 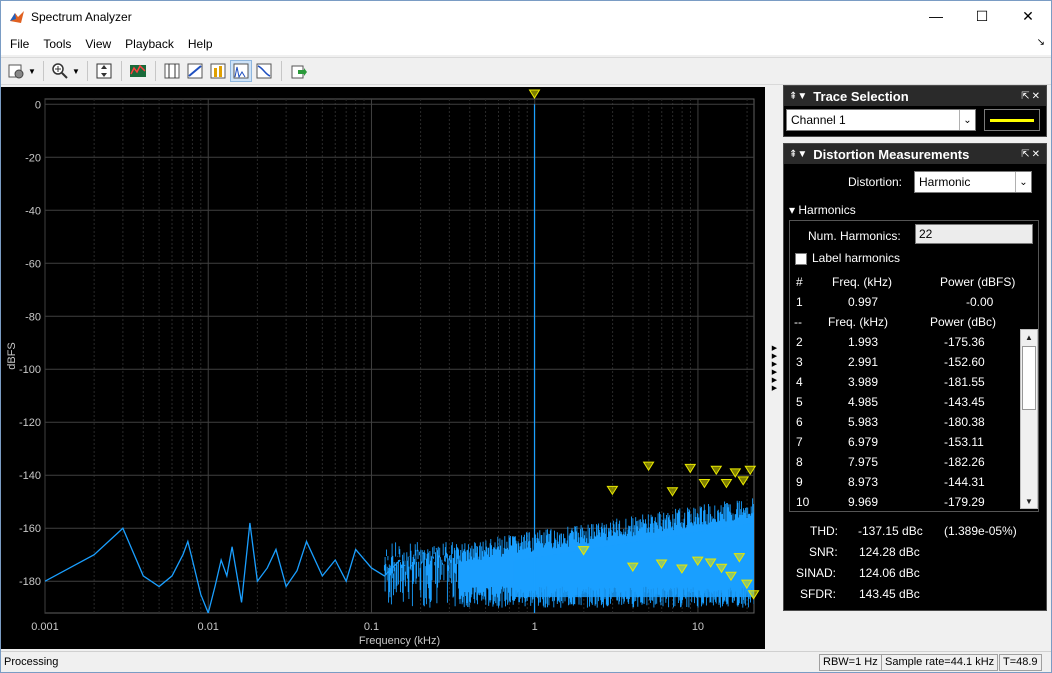 I want to click on signal-statistics-icon, so click(x=195, y=71).